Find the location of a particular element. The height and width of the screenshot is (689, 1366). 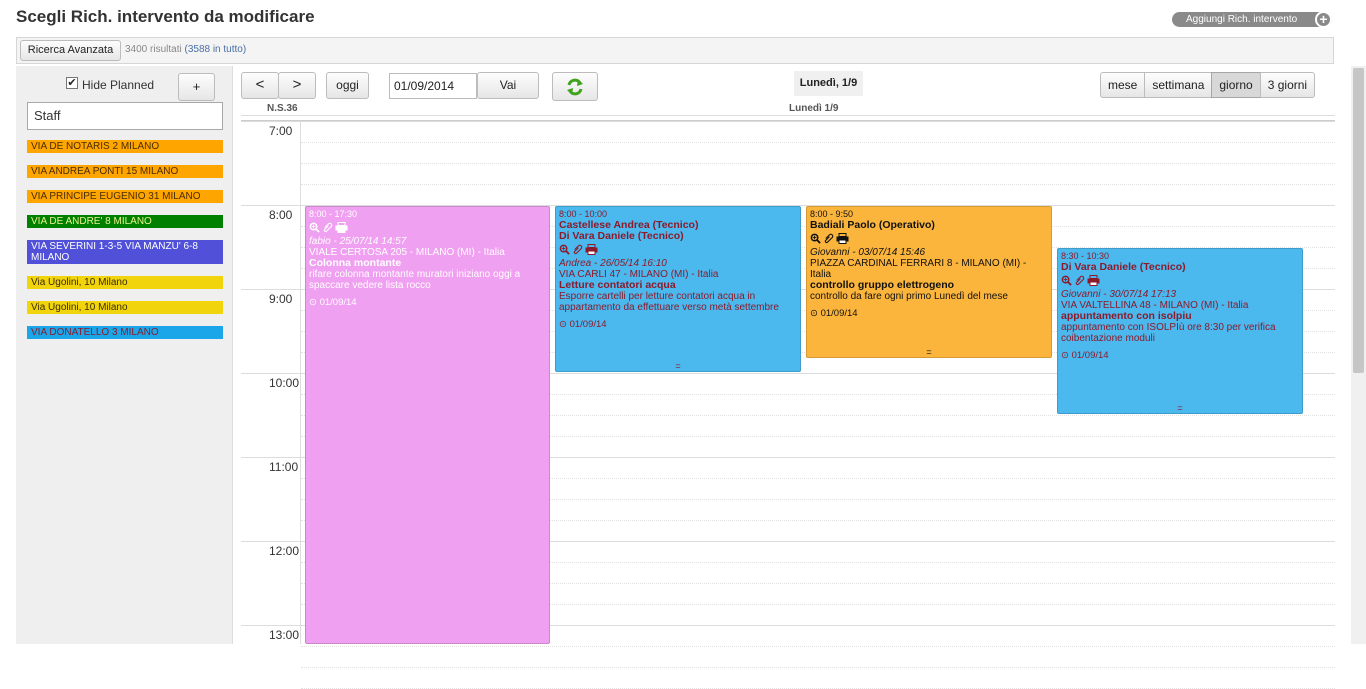

page-title: Scegli Rich. intervento da modificare is located at coordinates (165, 16).